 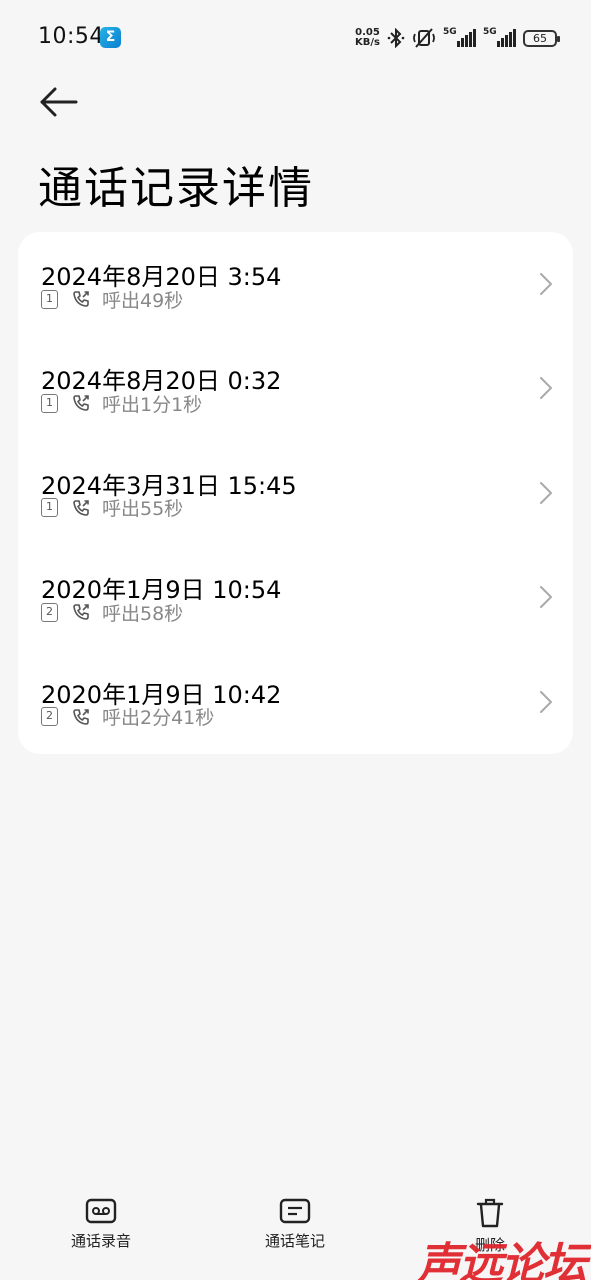 What do you see at coordinates (101, 1211) in the screenshot?
I see `recording-icon` at bounding box center [101, 1211].